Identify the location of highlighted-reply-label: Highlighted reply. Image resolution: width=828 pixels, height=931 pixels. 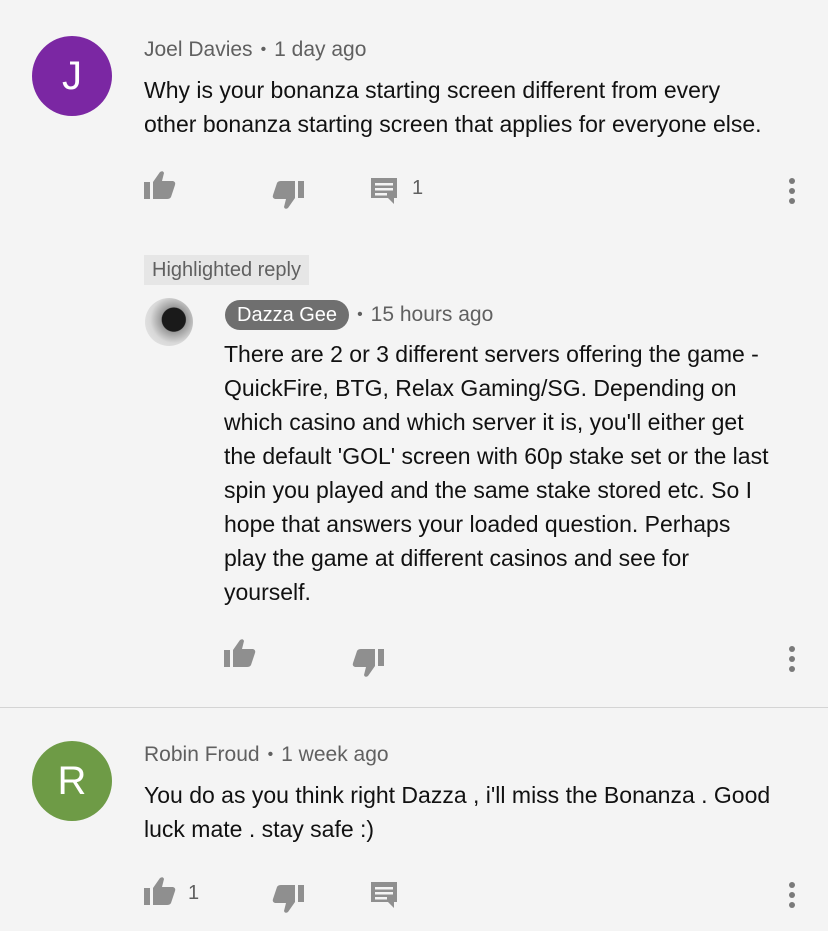
(226, 270).